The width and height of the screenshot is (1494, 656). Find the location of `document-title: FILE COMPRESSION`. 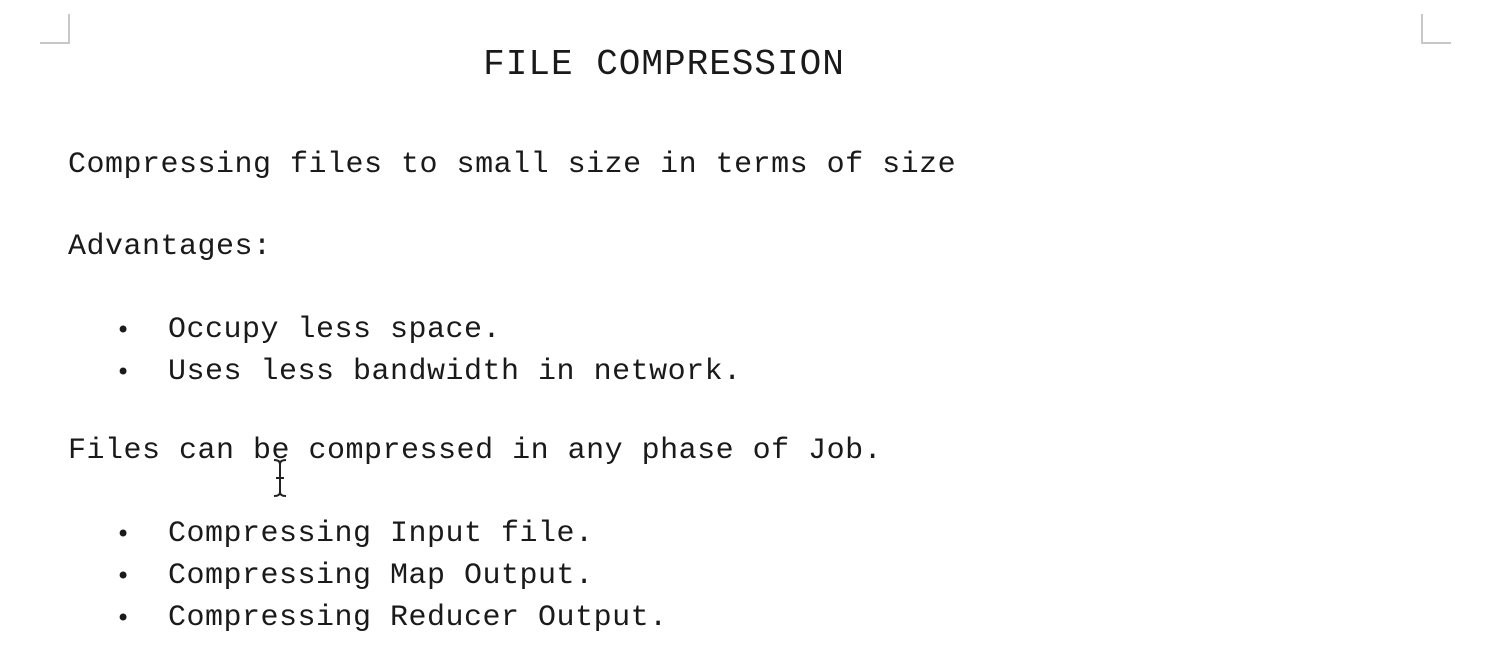

document-title: FILE COMPRESSION is located at coordinates (664, 64).